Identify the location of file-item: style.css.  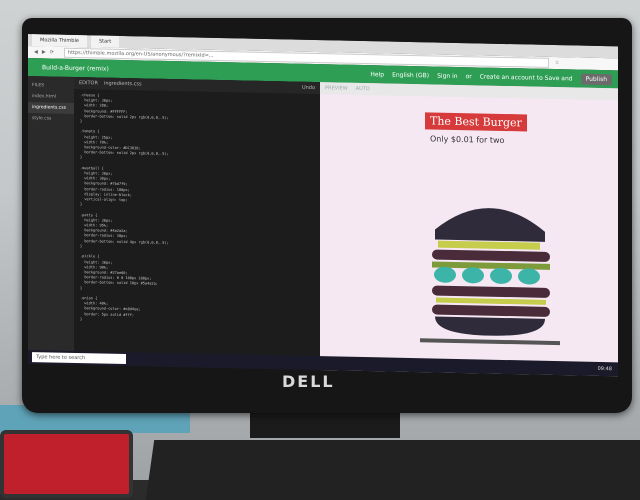
(51, 119).